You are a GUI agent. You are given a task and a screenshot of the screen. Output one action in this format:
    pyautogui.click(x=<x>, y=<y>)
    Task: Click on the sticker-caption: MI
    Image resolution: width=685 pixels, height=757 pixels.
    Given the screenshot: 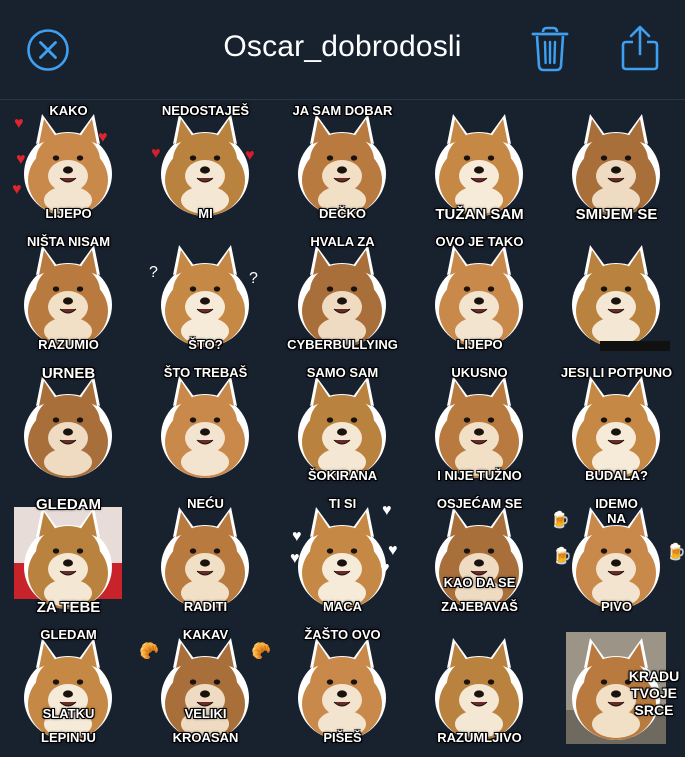 What is the action you would take?
    pyautogui.click(x=205, y=213)
    